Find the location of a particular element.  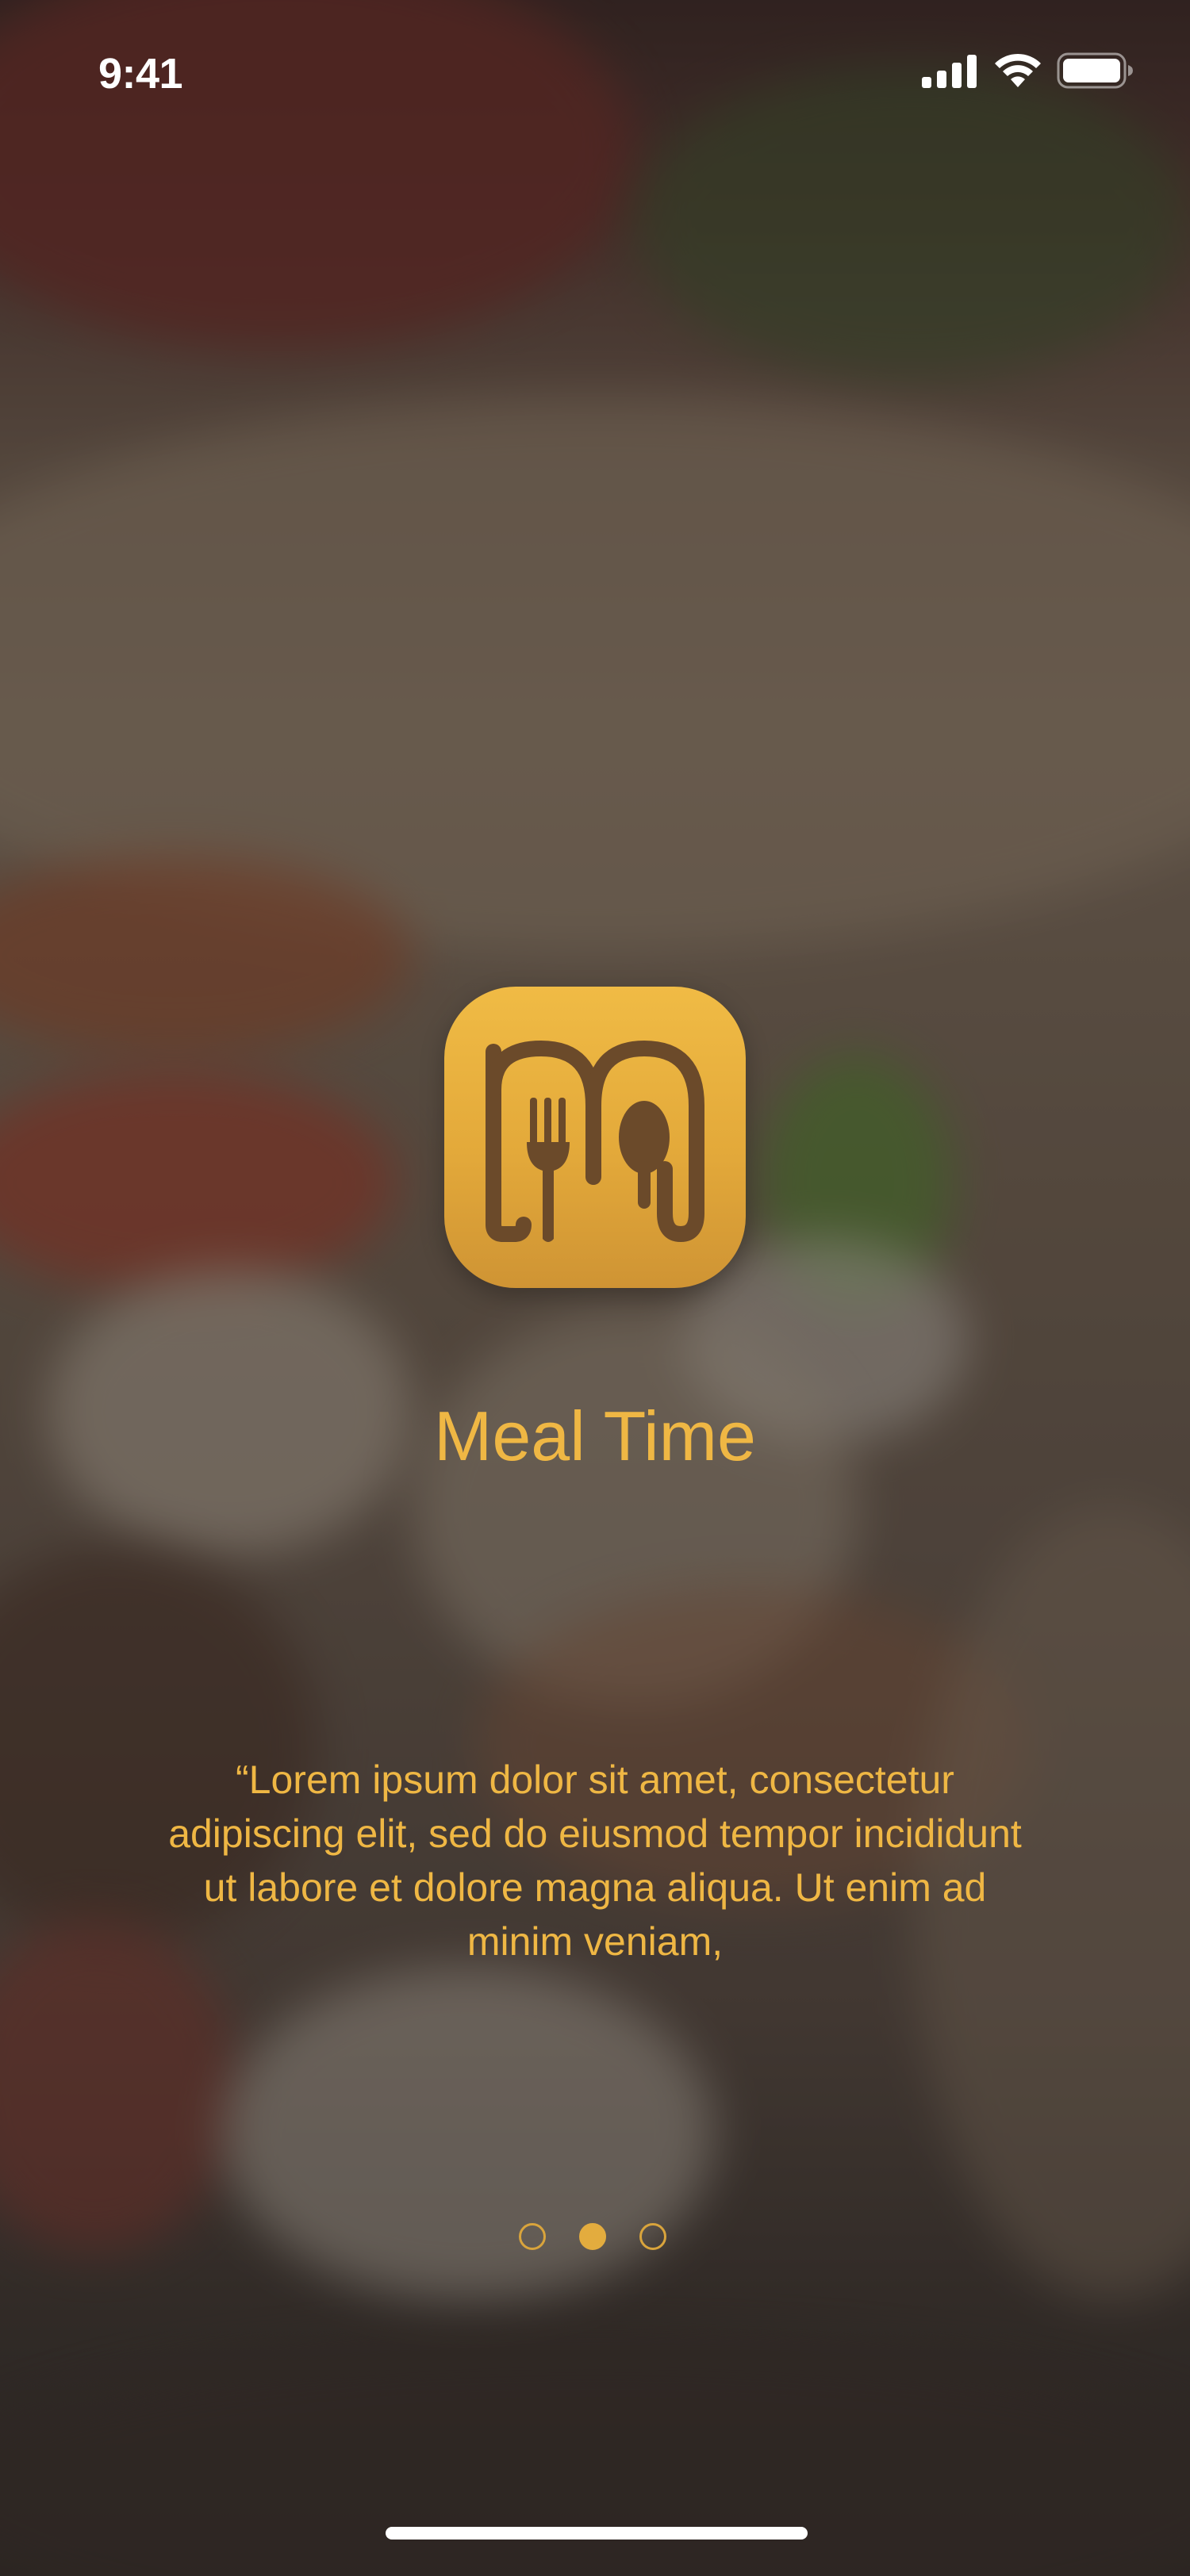

cellular-signal-icon is located at coordinates (950, 72).